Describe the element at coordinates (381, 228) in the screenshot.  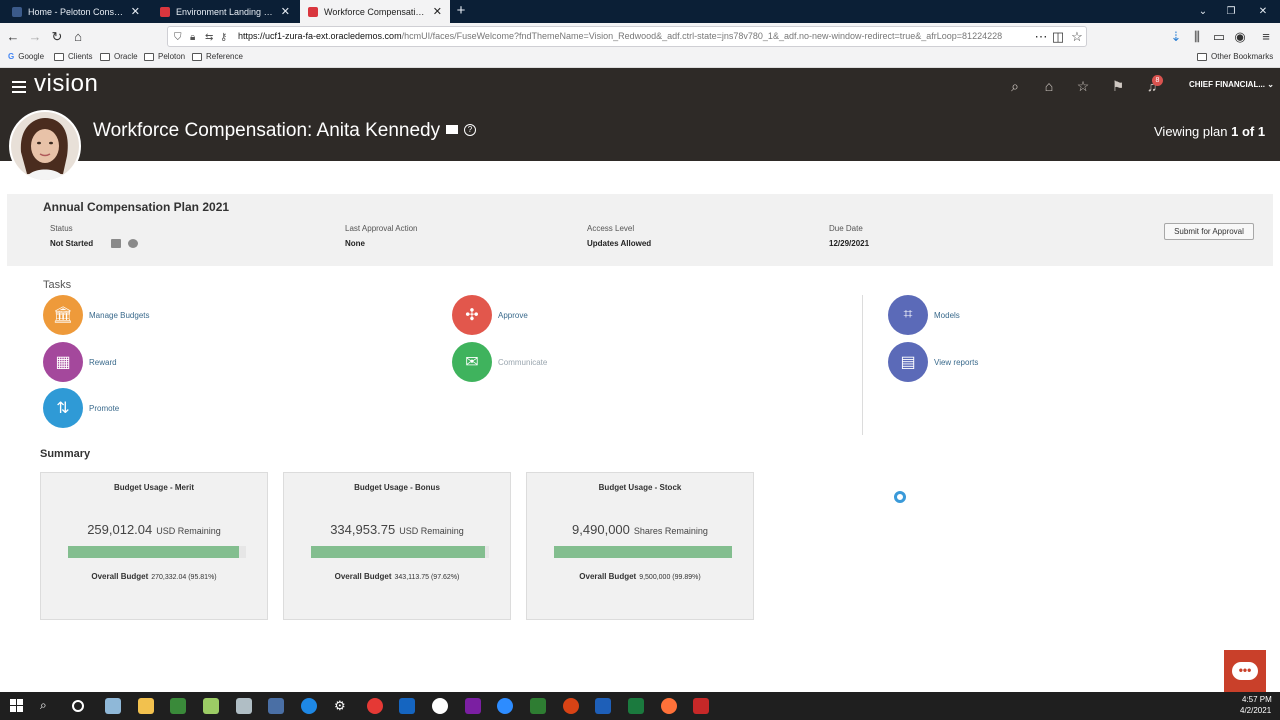
I see `last-approval-label: Last Approval Action` at that location.